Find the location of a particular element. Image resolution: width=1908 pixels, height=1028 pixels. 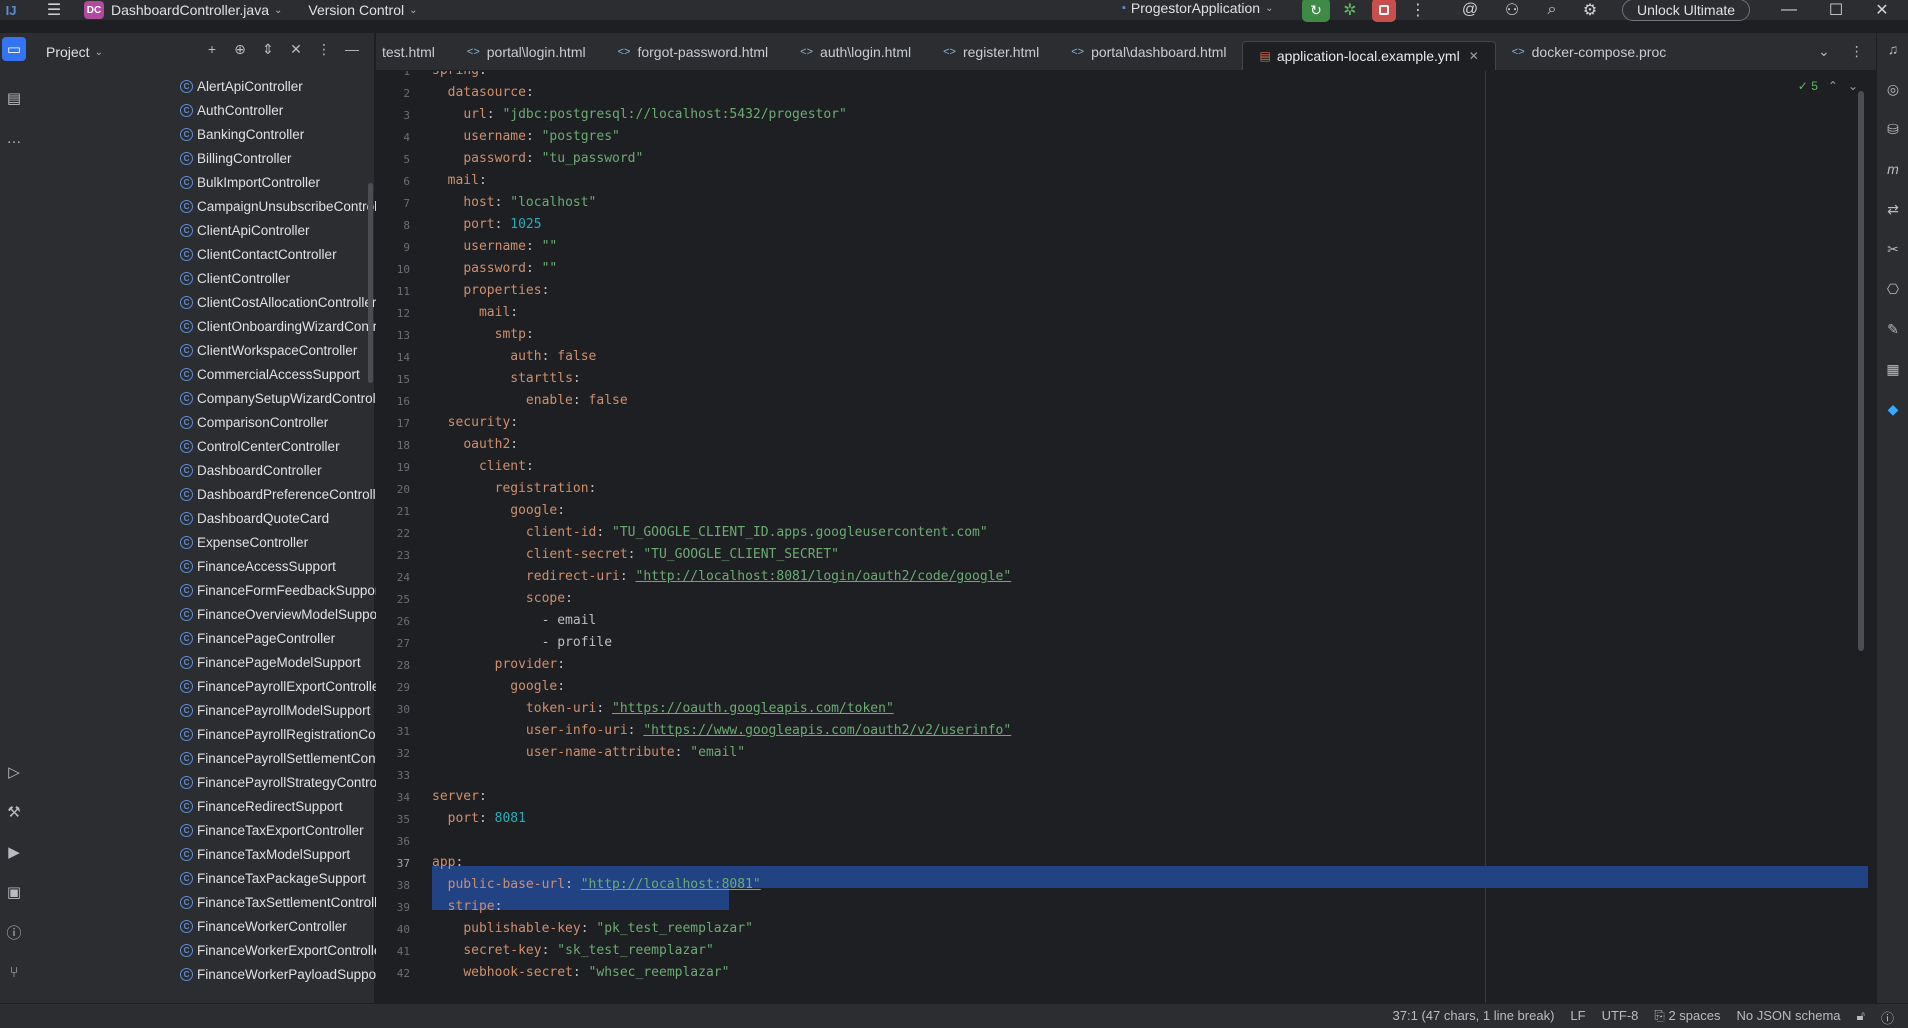

more-actions-icon: ⋮ is located at coordinates (1418, 10).